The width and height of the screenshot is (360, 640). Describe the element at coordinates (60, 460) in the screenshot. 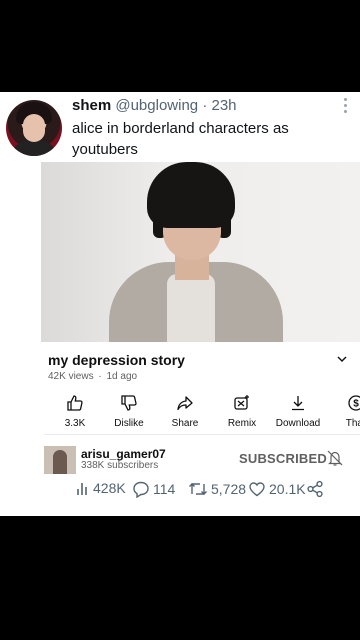

I see `channel-avatar` at that location.